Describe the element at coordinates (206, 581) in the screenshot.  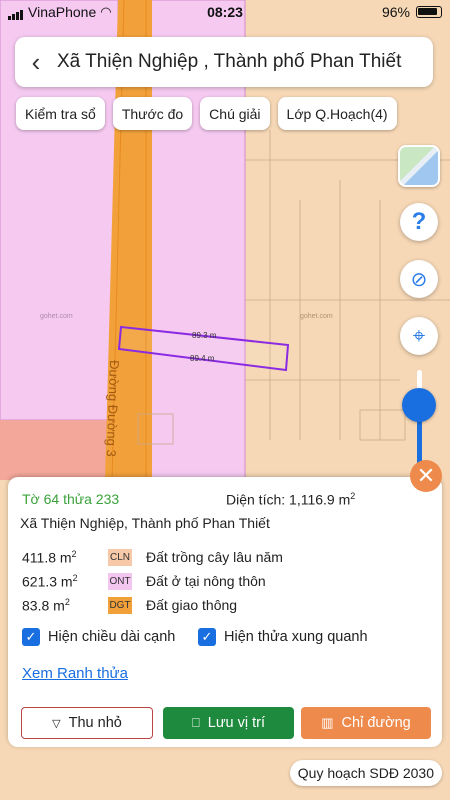
I see `landuse-name: Đất ở tại nông thôn` at that location.